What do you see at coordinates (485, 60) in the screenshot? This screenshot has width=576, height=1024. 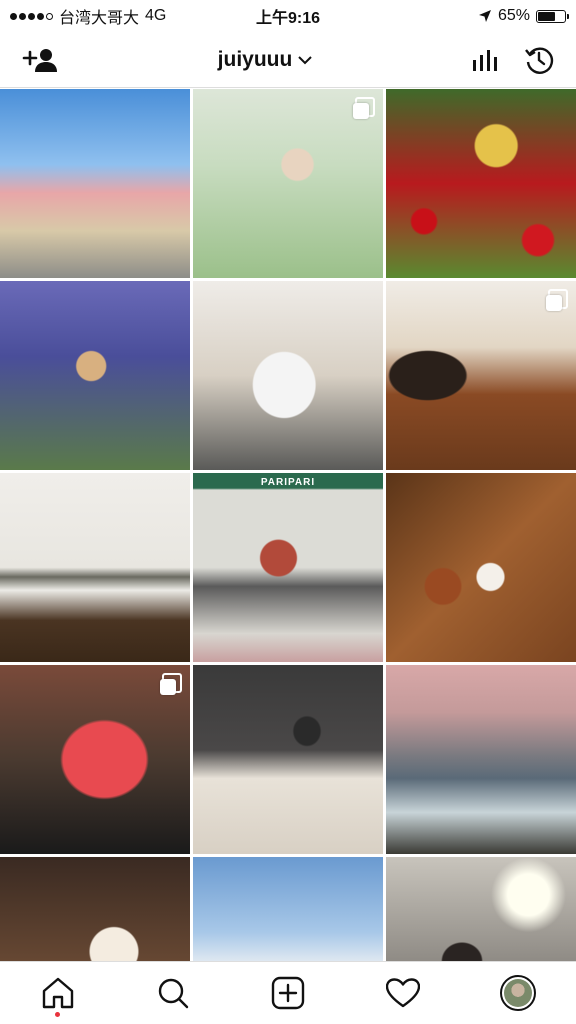 I see `bar-chart-icon` at bounding box center [485, 60].